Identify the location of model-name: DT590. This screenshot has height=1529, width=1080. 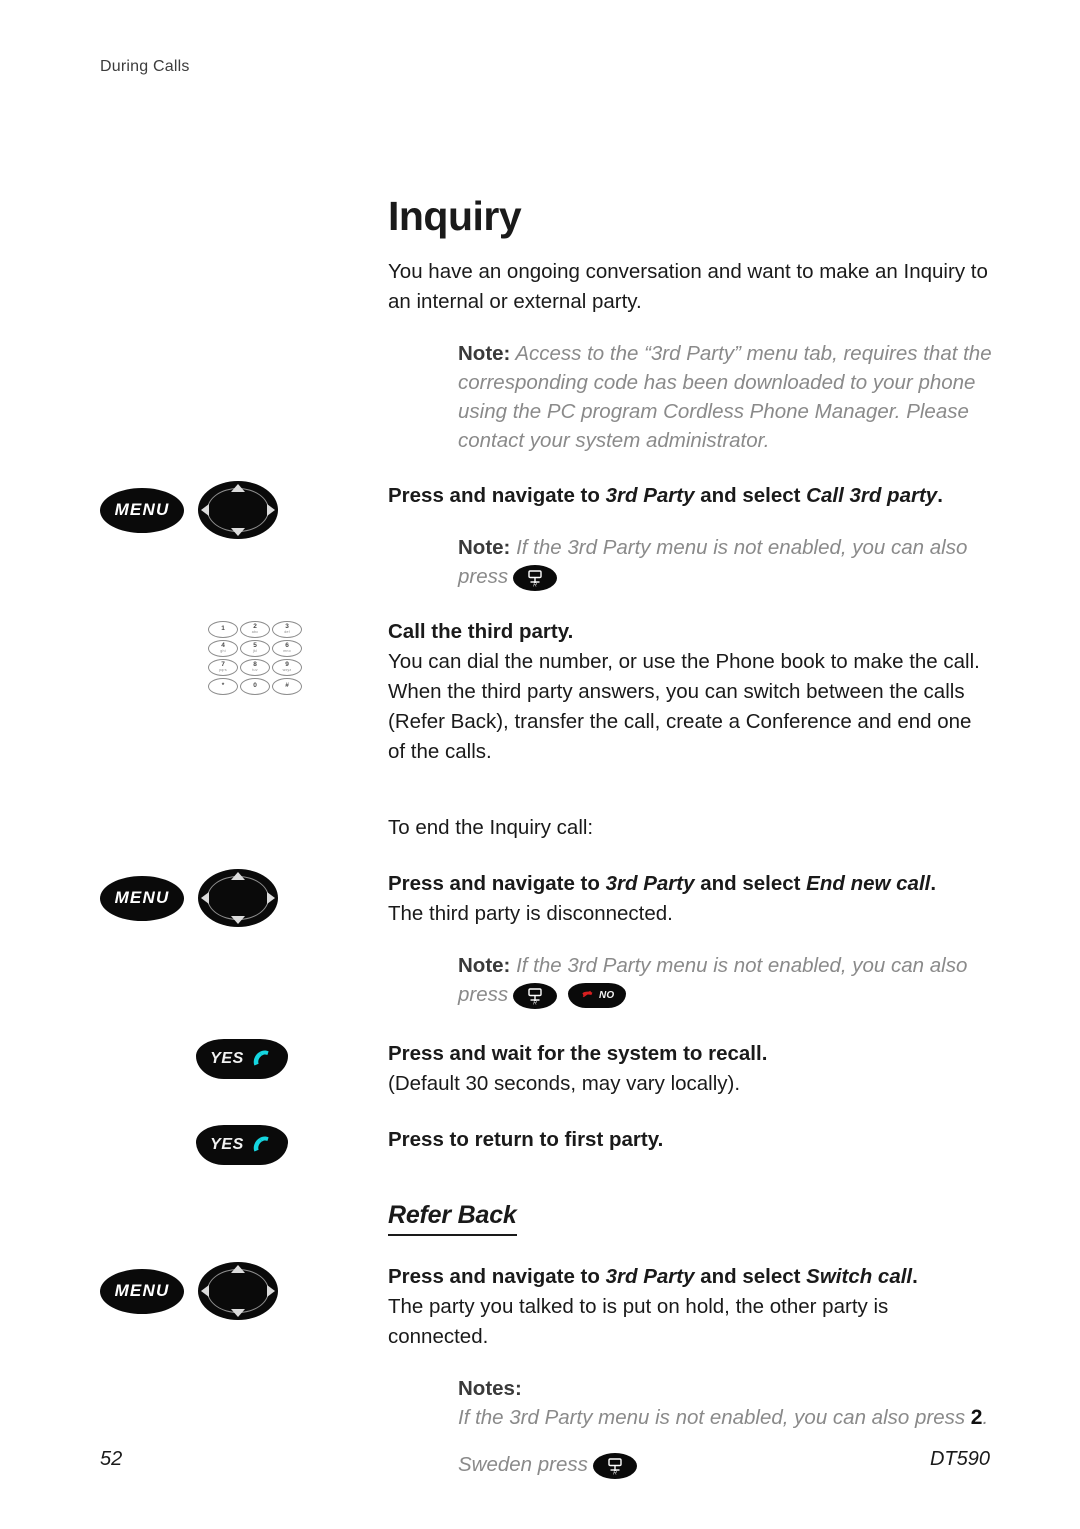
(959, 1459).